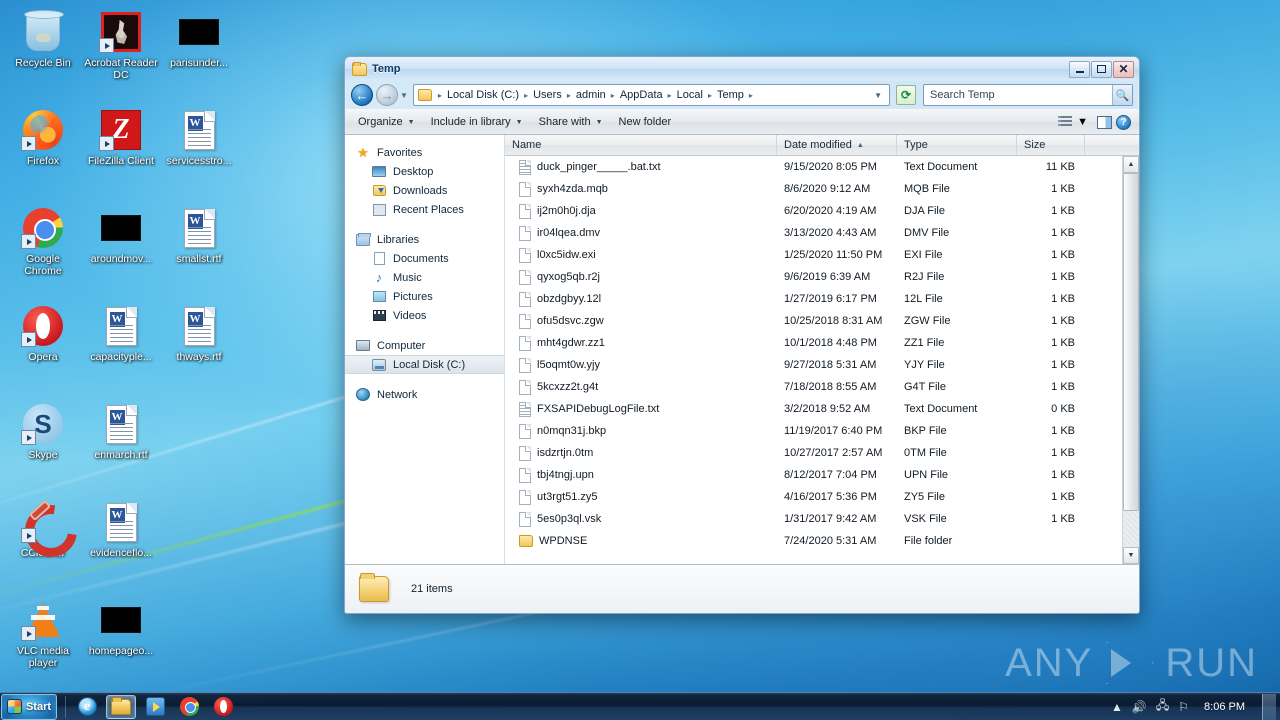  I want to click on desktop-icon-opera: Opera, so click(43, 348).